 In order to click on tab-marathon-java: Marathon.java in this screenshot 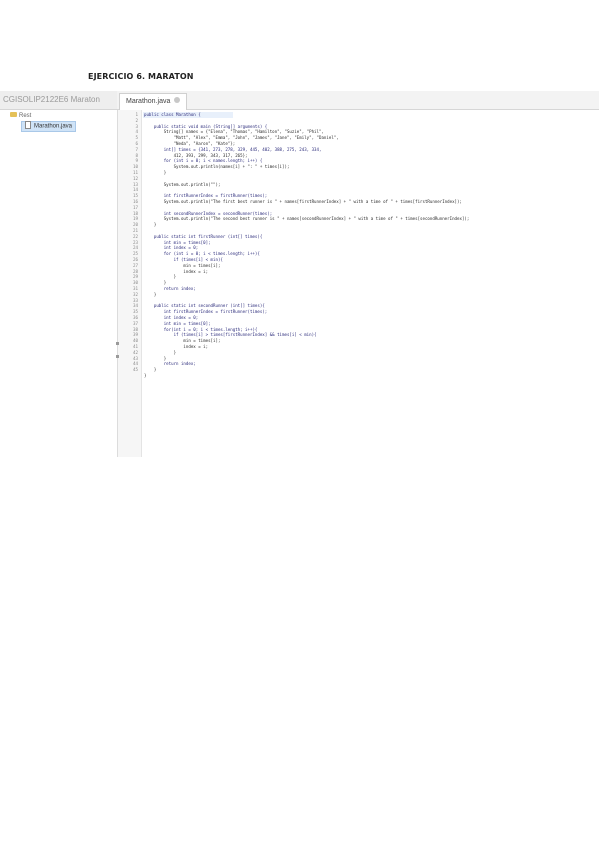, I will do `click(153, 101)`.